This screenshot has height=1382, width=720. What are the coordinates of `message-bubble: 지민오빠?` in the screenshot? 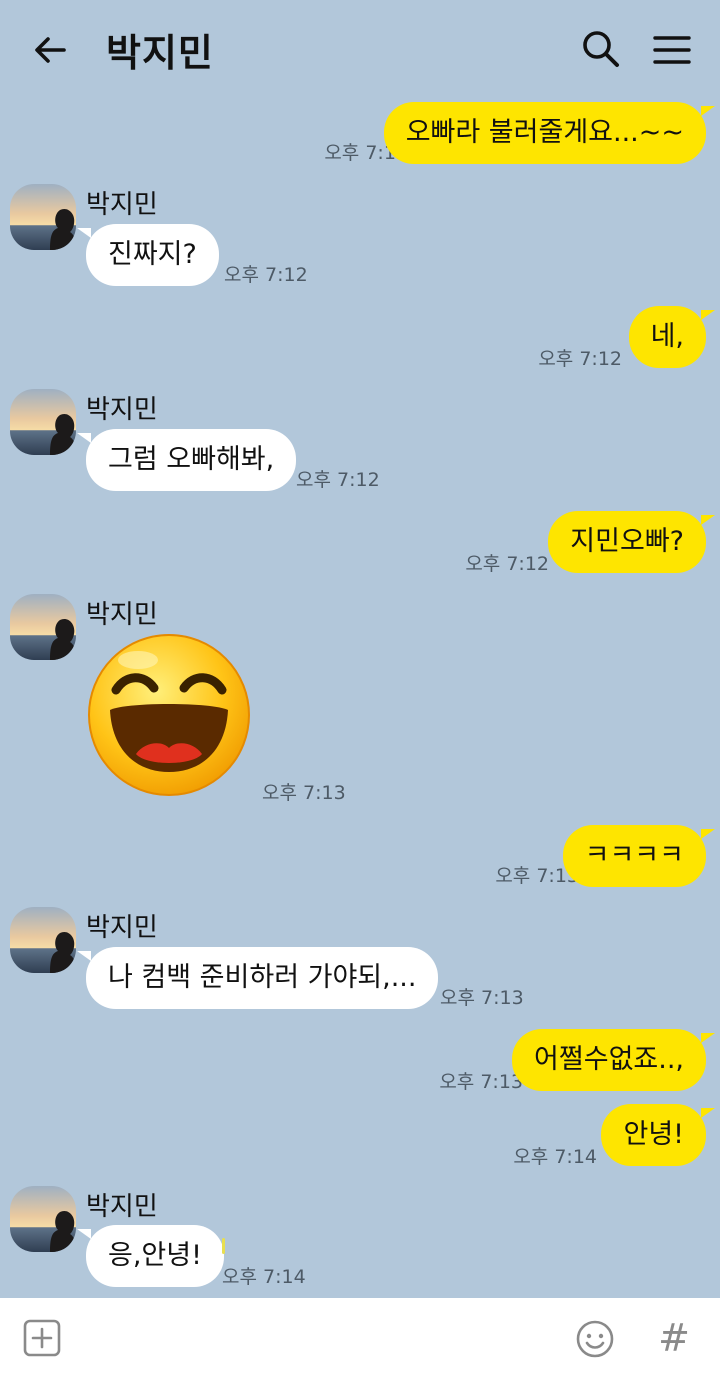 It's located at (631, 542).